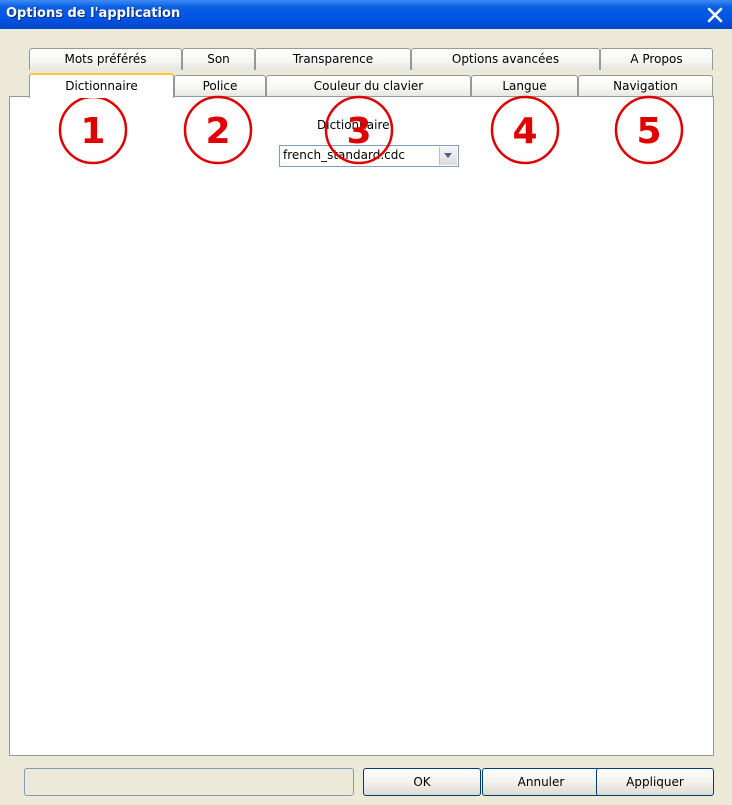 This screenshot has width=732, height=805. I want to click on chevron-down-icon, so click(448, 155).